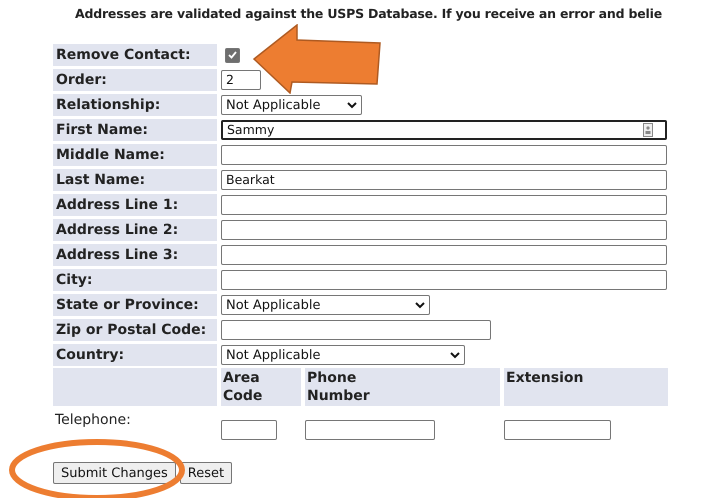  I want to click on field-label: City:, so click(135, 280).